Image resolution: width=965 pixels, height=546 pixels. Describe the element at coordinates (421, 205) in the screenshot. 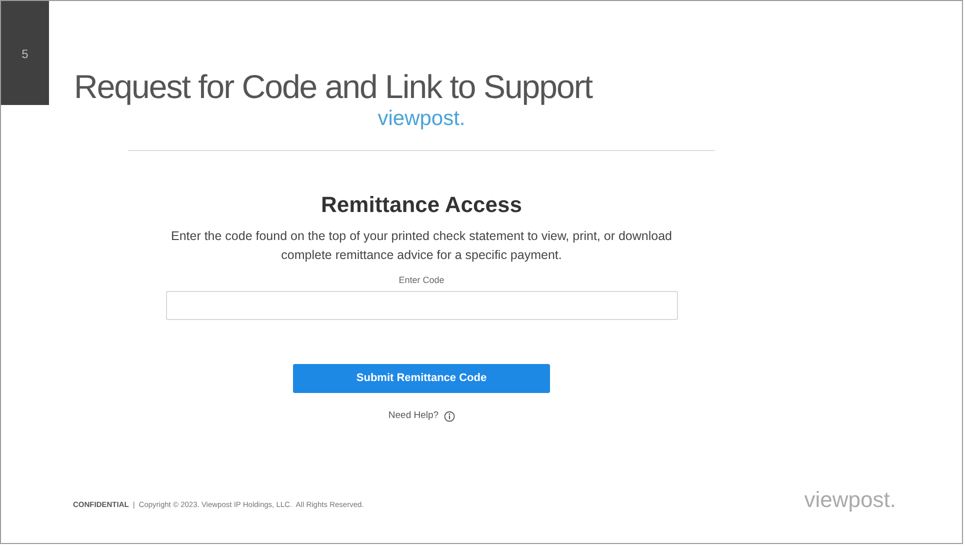

I see `page-heading: Remittance Access` at that location.